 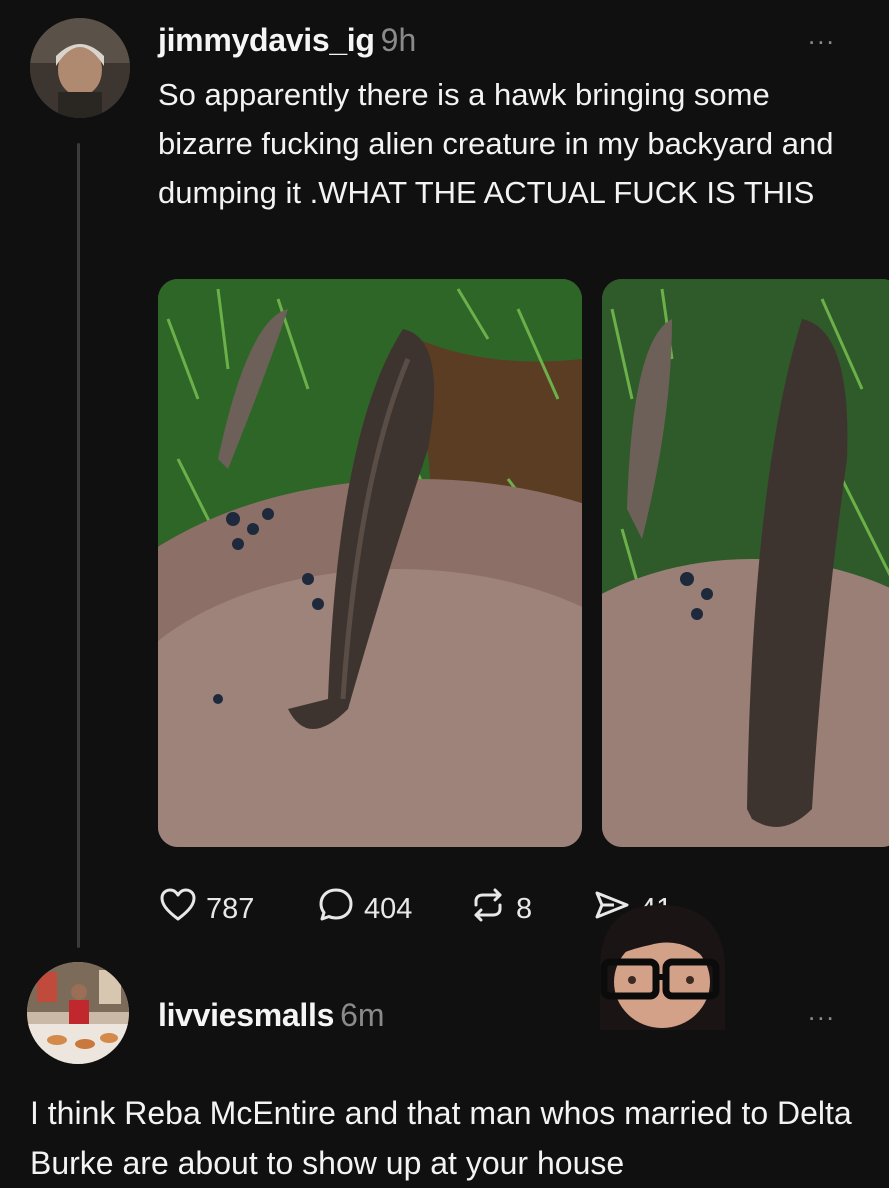 I want to click on reply-timestamp: 6m, so click(x=362, y=1015).